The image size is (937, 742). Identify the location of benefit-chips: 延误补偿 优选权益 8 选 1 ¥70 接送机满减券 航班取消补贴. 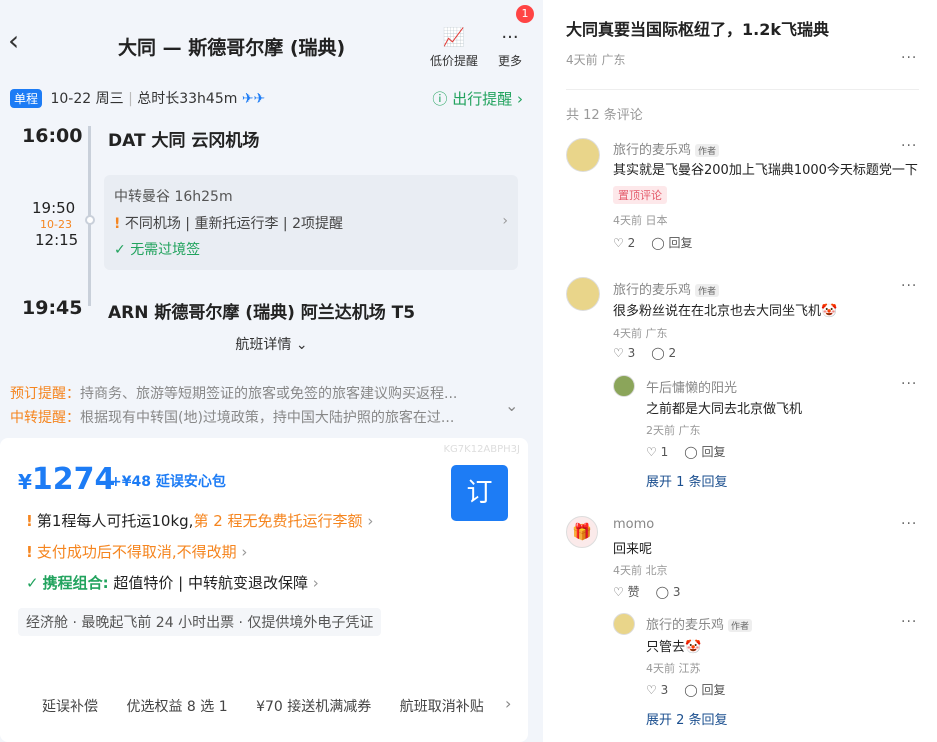
(275, 706).